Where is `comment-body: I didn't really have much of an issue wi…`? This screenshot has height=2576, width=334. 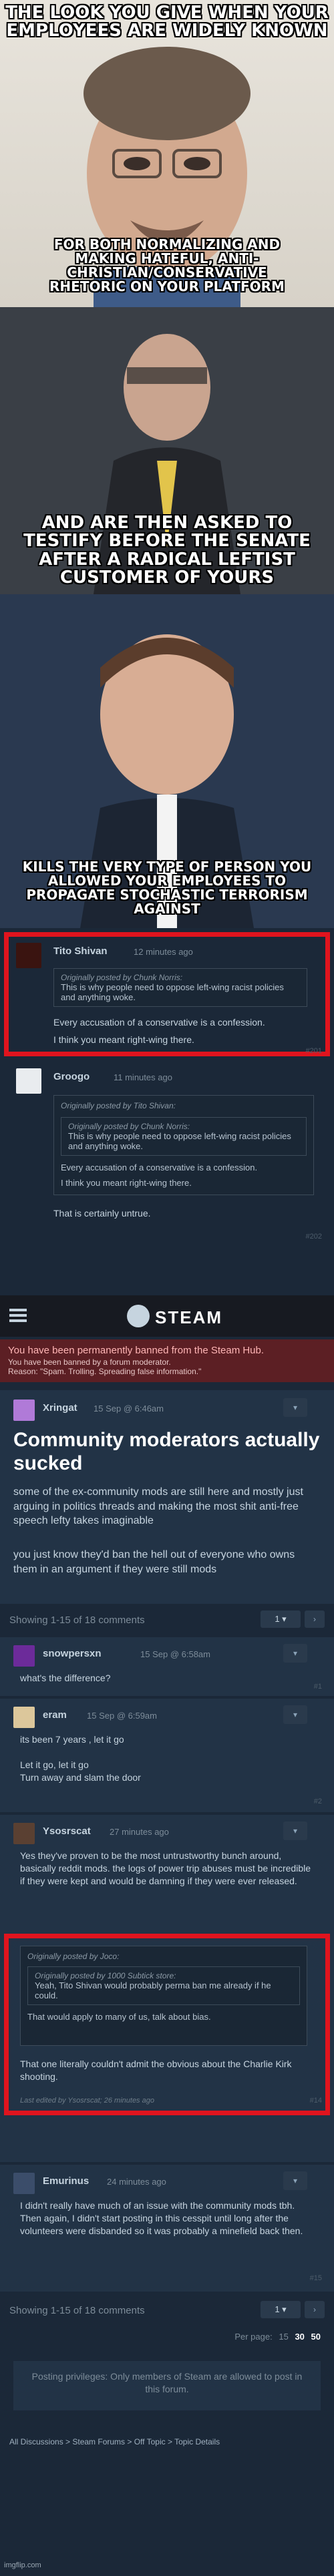 comment-body: I didn't really have much of an issue wi… is located at coordinates (161, 2218).